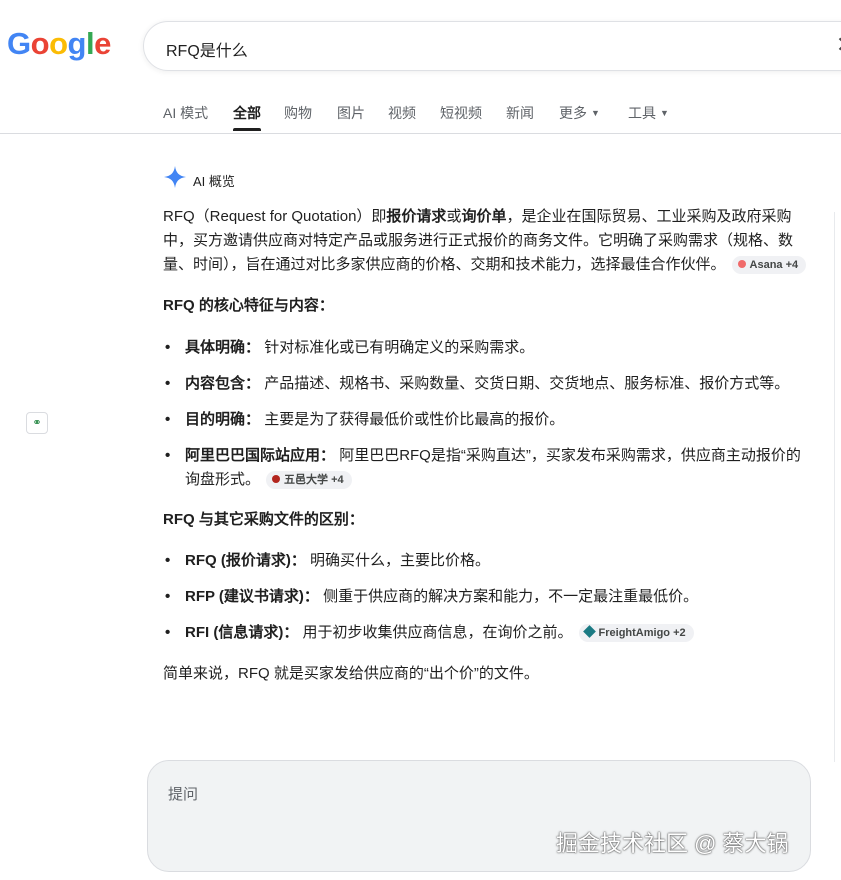  Describe the element at coordinates (248, 305) in the screenshot. I see `section-title-features: RFQ 的核心特征与内容：` at that location.